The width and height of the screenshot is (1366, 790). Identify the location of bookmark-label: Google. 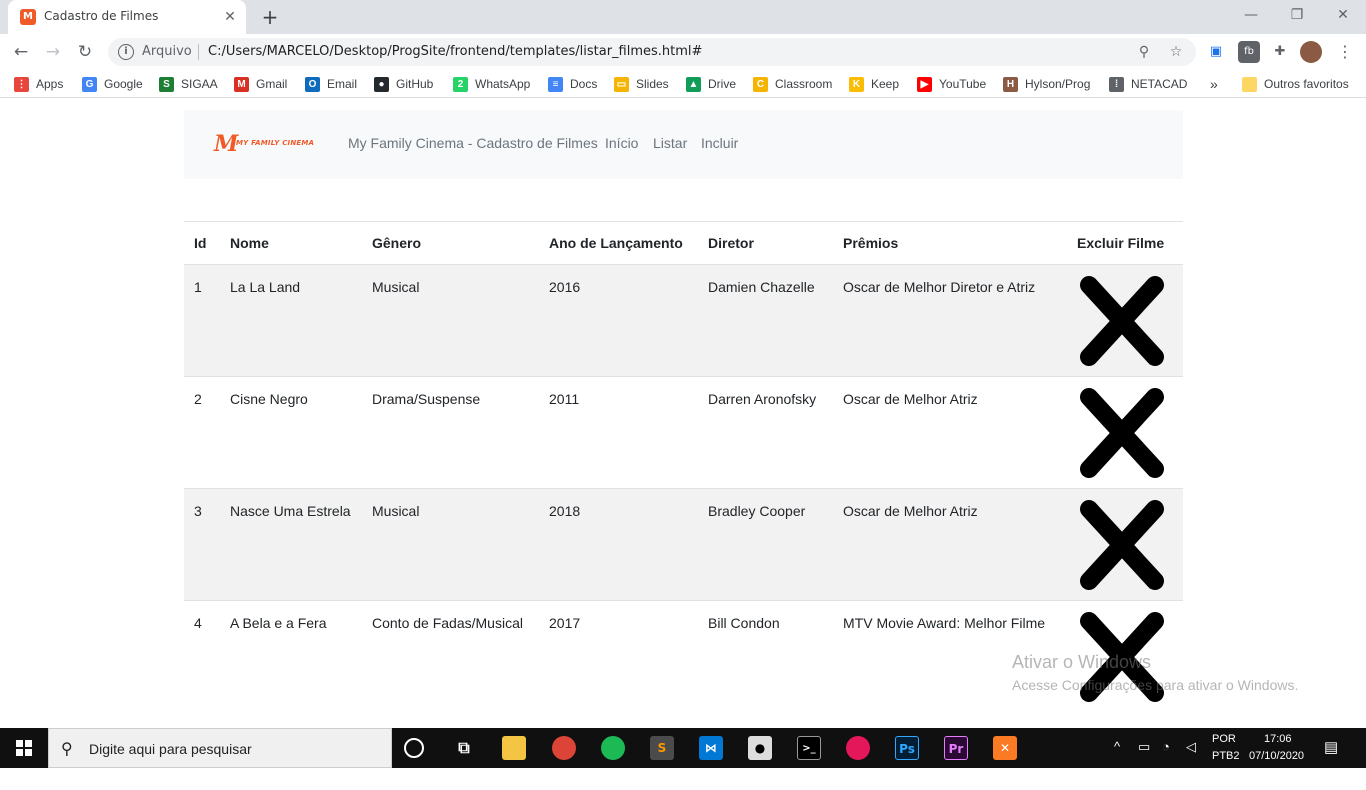
(123, 84).